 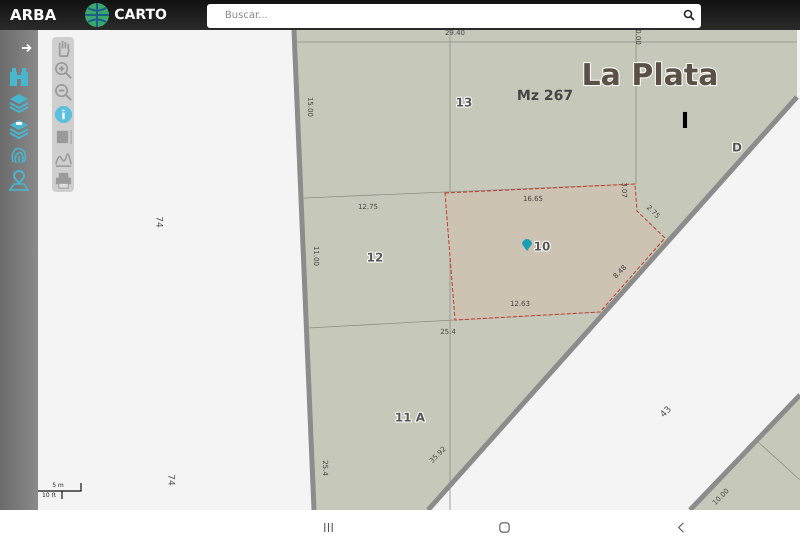 I want to click on logo-text: ARBA, so click(x=33, y=15).